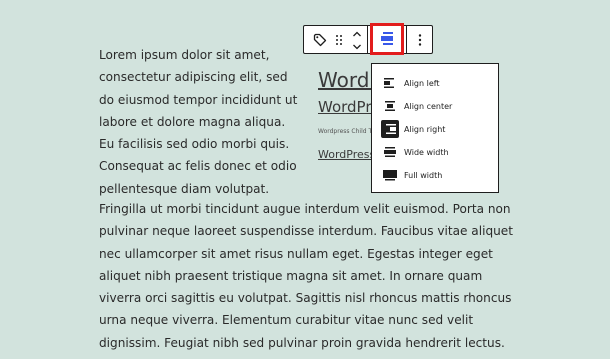 This screenshot has width=610, height=359. I want to click on block-link: WordPress, so click(346, 154).